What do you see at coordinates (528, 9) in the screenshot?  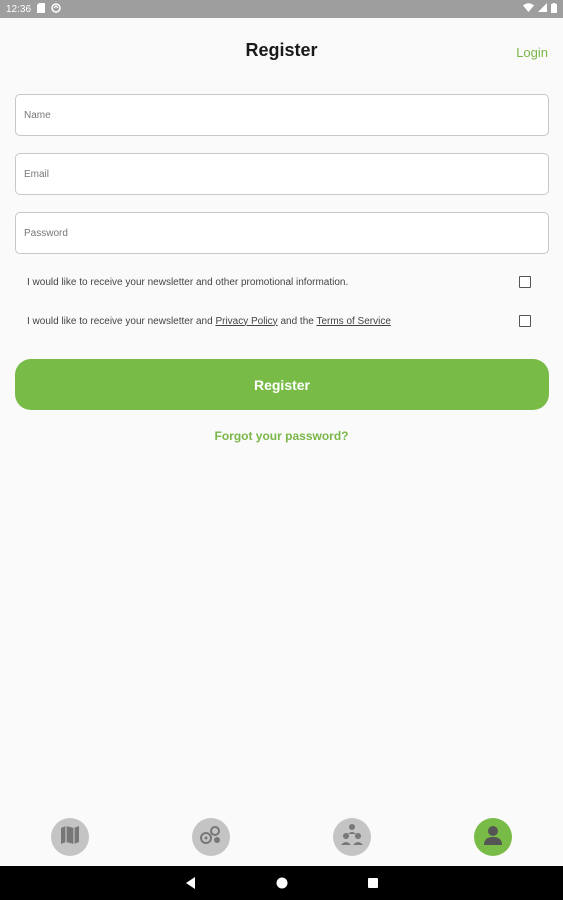 I see `wifi-icon` at bounding box center [528, 9].